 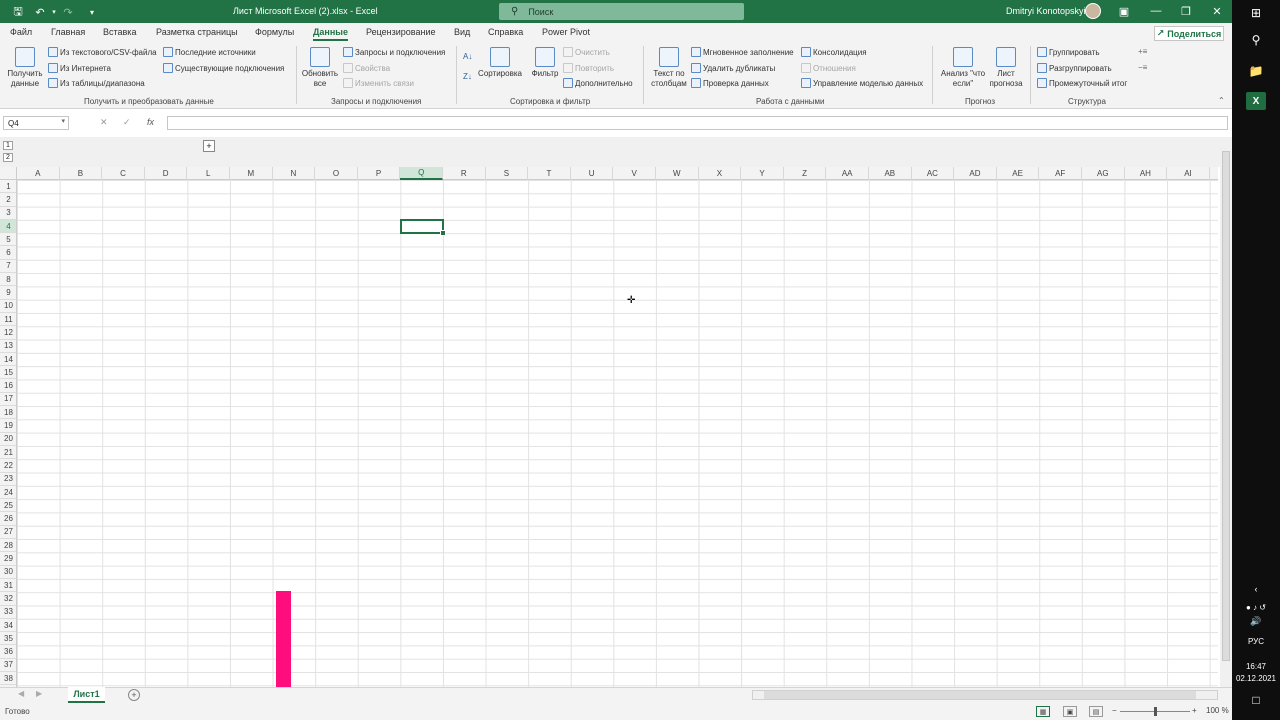 What do you see at coordinates (197, 32) in the screenshot?
I see `tab-page-layout: Разметка страницы` at bounding box center [197, 32].